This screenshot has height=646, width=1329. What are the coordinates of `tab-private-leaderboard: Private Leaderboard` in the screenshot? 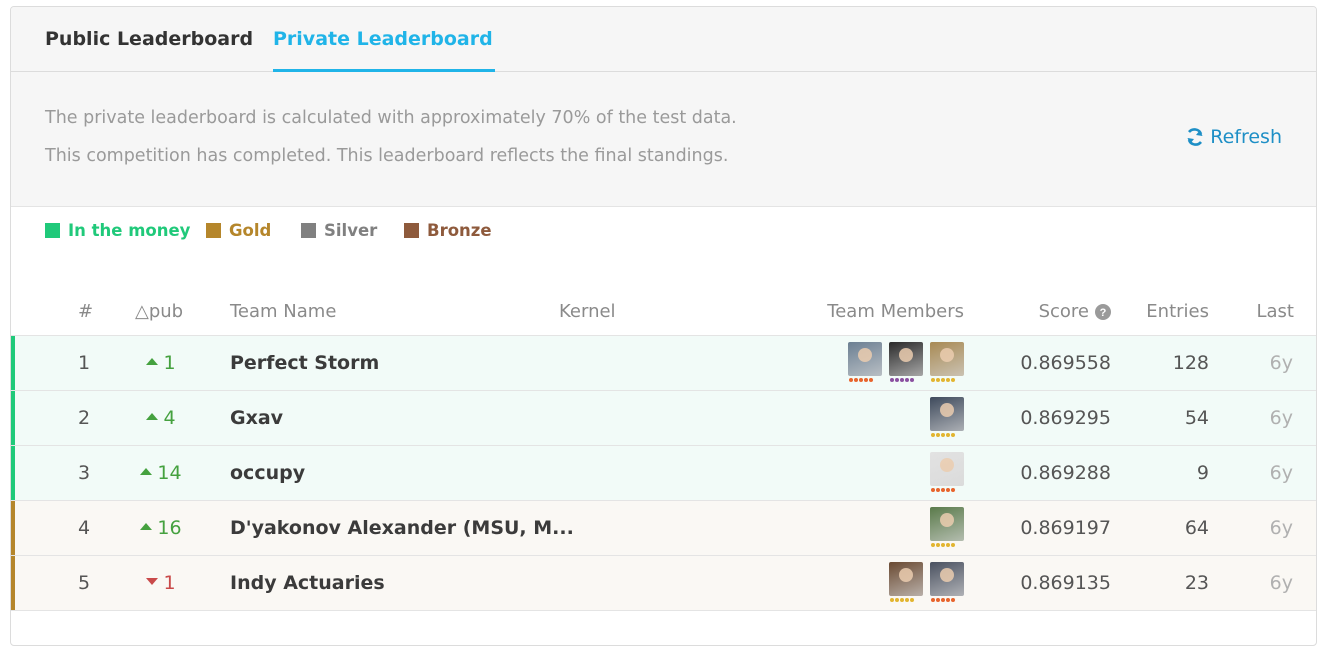 It's located at (384, 39).